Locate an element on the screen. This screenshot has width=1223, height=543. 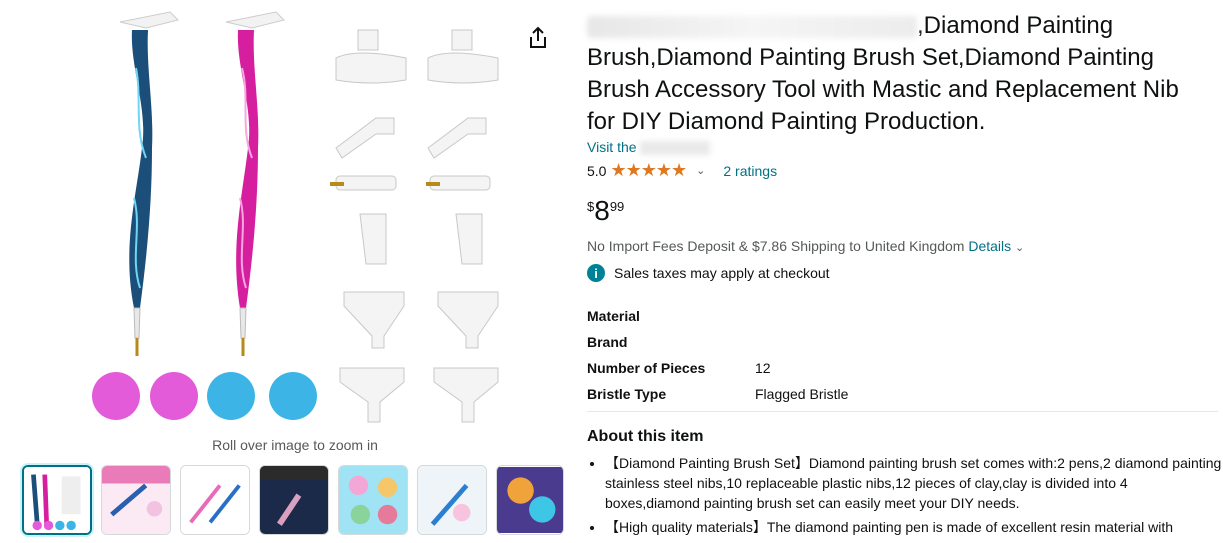
redacted-store-name is located at coordinates (675, 148).